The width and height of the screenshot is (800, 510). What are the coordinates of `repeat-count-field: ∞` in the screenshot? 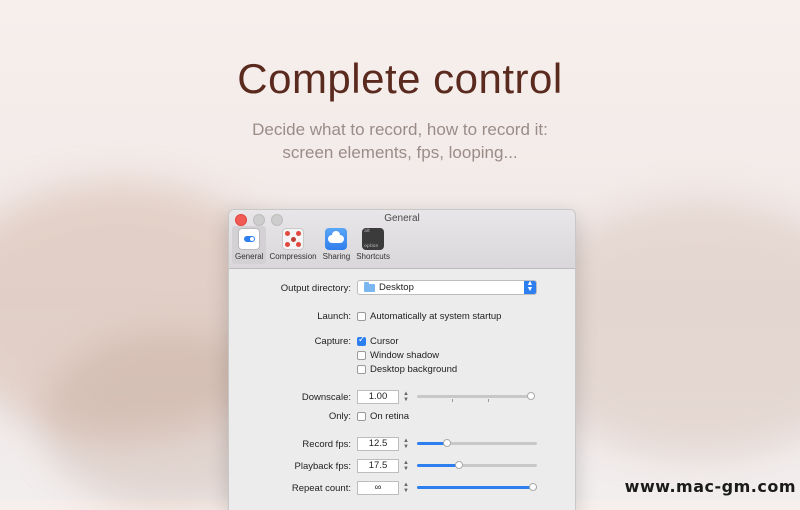 It's located at (378, 488).